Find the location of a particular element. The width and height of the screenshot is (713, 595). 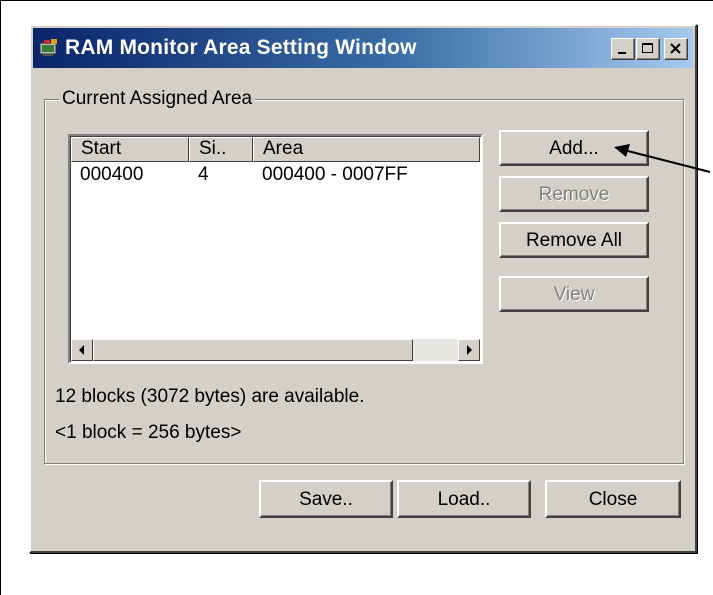

close-window-button is located at coordinates (676, 49).